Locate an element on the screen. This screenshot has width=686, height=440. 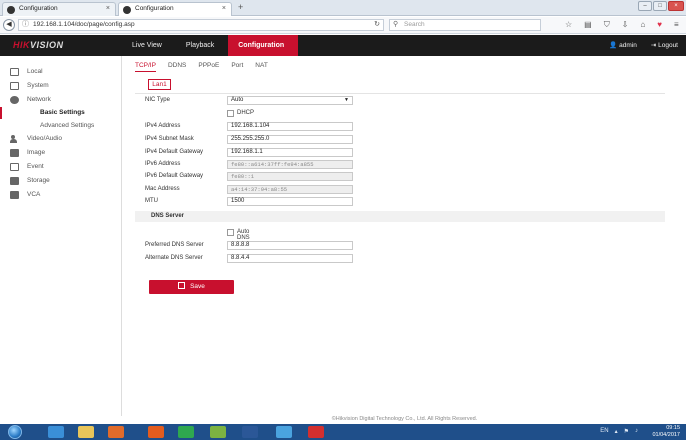
preferred-dns-field: 8.8.8.8 is located at coordinates (290, 245).